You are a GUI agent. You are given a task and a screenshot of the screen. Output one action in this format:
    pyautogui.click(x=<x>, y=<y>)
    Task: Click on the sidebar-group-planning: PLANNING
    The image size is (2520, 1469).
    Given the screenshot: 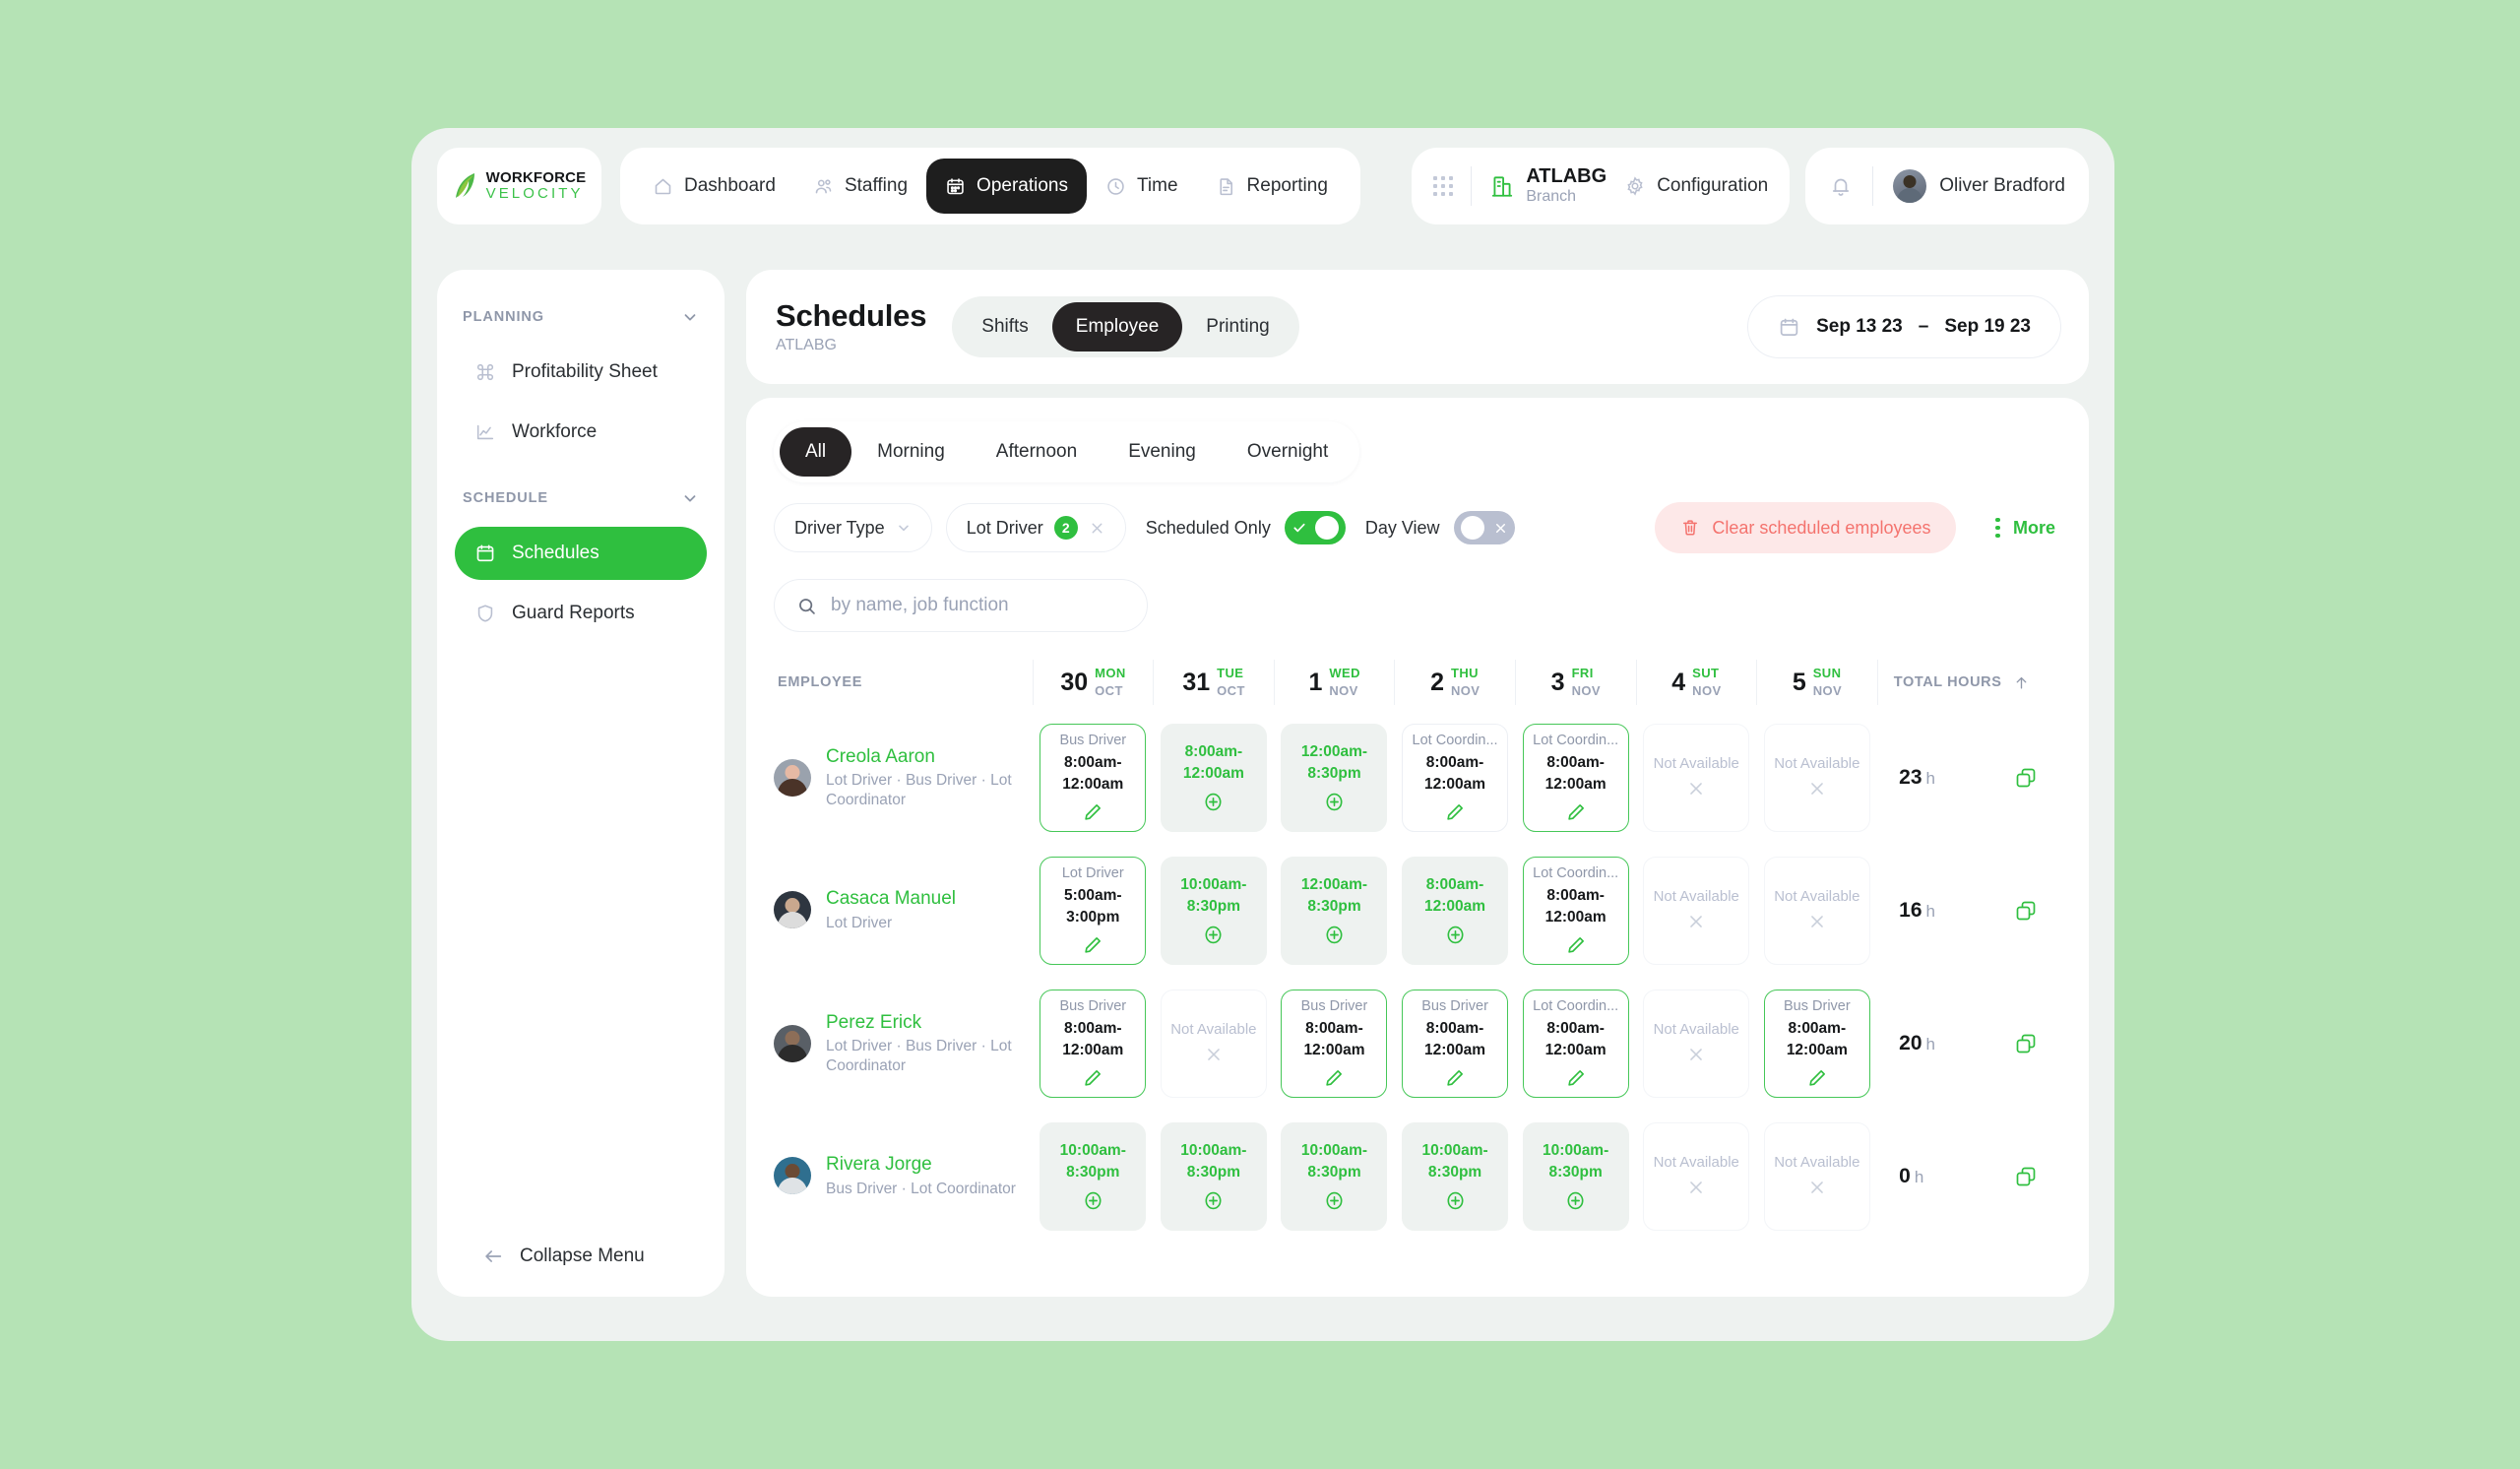 What is the action you would take?
    pyautogui.click(x=580, y=317)
    